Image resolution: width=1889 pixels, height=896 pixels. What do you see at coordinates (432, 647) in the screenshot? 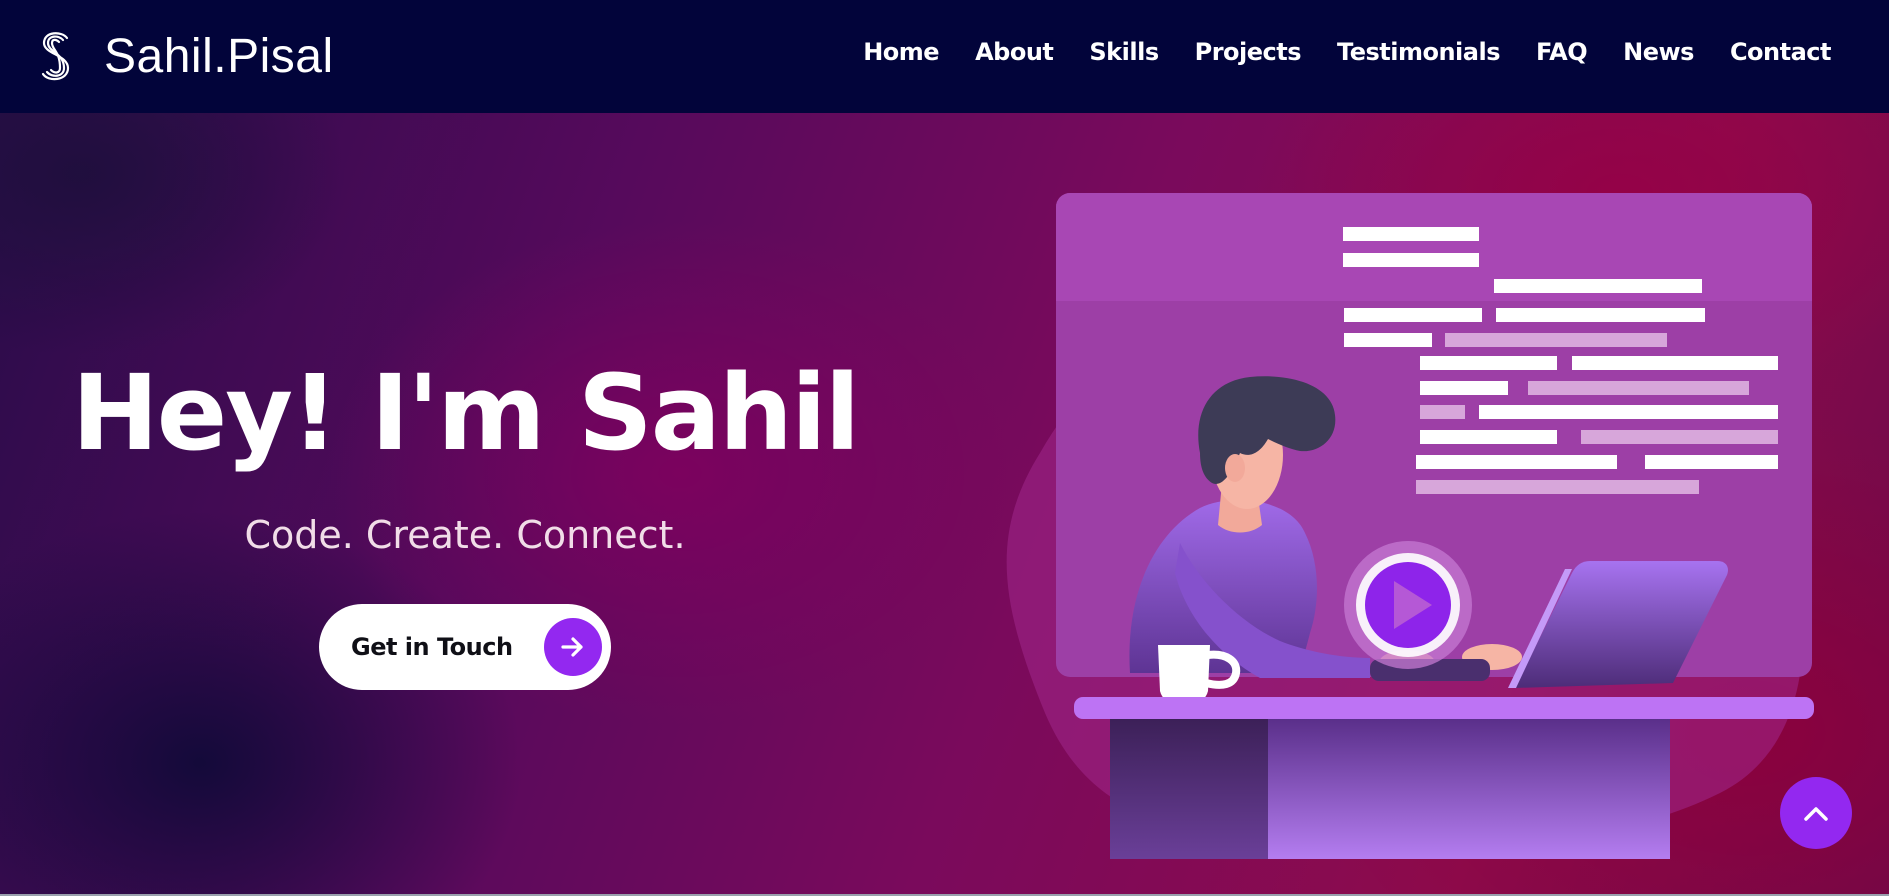
I see `get-in-touch-label: Get in Touch` at bounding box center [432, 647].